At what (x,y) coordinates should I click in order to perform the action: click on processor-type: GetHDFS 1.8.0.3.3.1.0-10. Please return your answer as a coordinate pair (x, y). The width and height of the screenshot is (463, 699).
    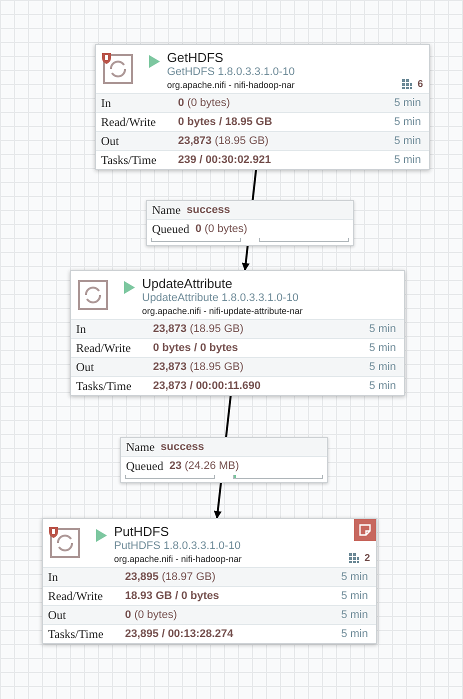
    Looking at the image, I should click on (231, 72).